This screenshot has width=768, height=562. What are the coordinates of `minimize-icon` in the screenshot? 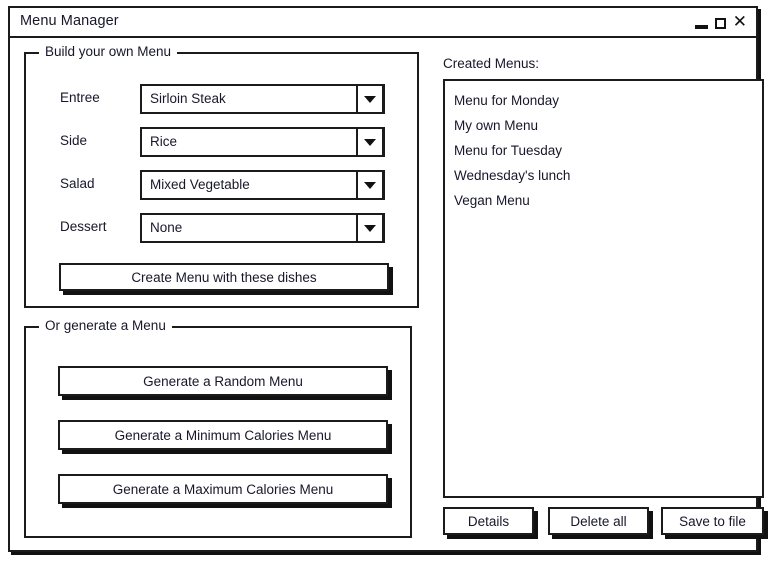 It's located at (701, 26).